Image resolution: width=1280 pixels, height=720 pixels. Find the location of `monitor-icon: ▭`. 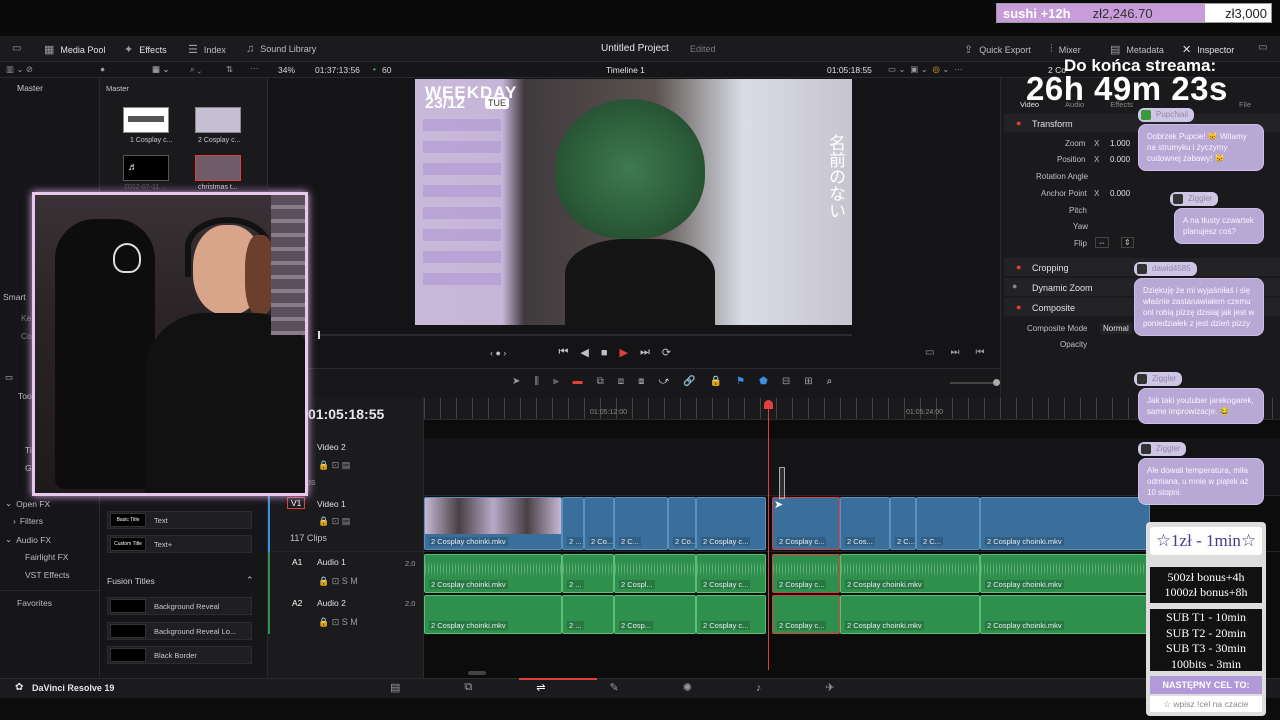

monitor-icon: ▭ is located at coordinates (16, 48).